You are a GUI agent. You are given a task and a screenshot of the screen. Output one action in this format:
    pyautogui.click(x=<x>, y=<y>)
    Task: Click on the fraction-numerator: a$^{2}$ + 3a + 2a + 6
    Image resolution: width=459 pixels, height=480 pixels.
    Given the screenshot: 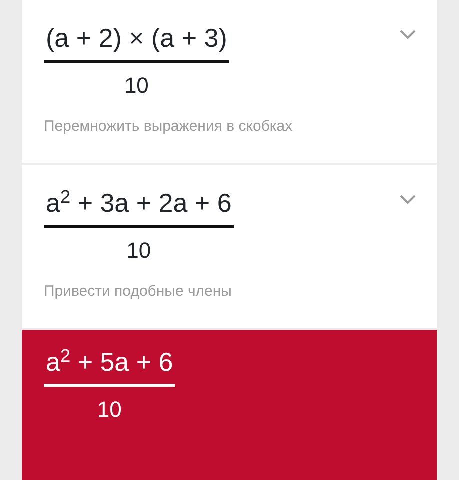 What is the action you would take?
    pyautogui.click(x=139, y=203)
    